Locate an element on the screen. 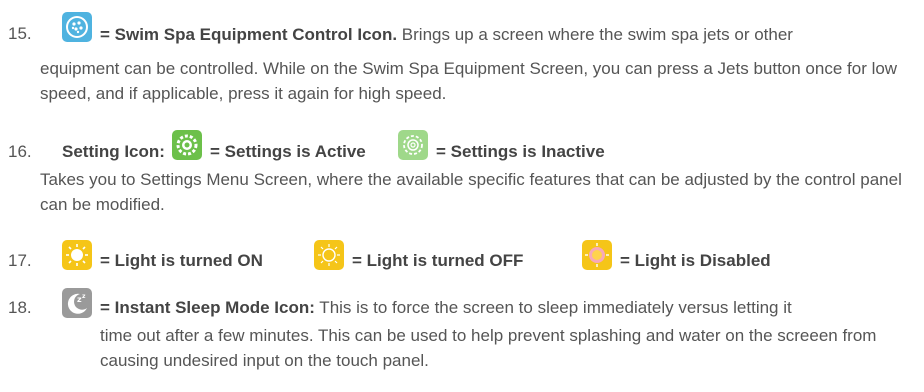 This screenshot has width=924, height=392. item-heading: = Swim Spa Equipment Control Icon. is located at coordinates (249, 34).